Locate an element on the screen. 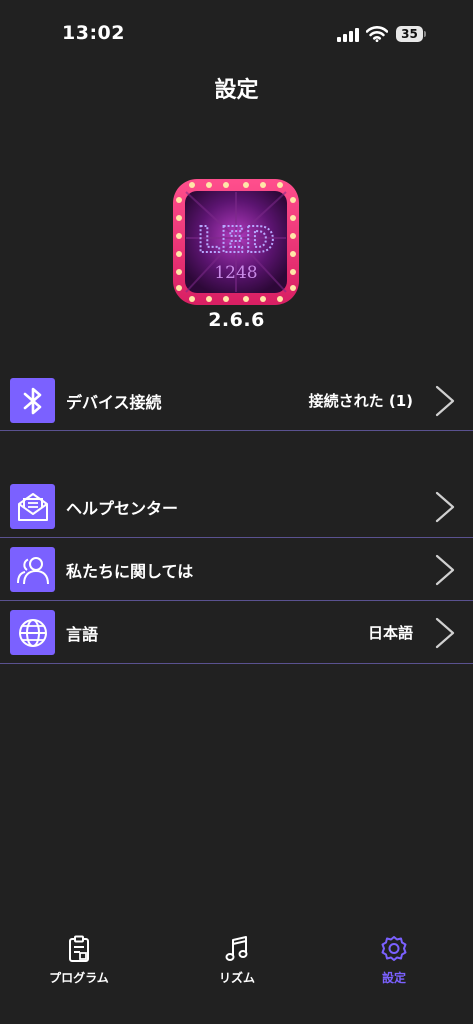 The width and height of the screenshot is (473, 1024). cellular-signal-icon is located at coordinates (348, 35).